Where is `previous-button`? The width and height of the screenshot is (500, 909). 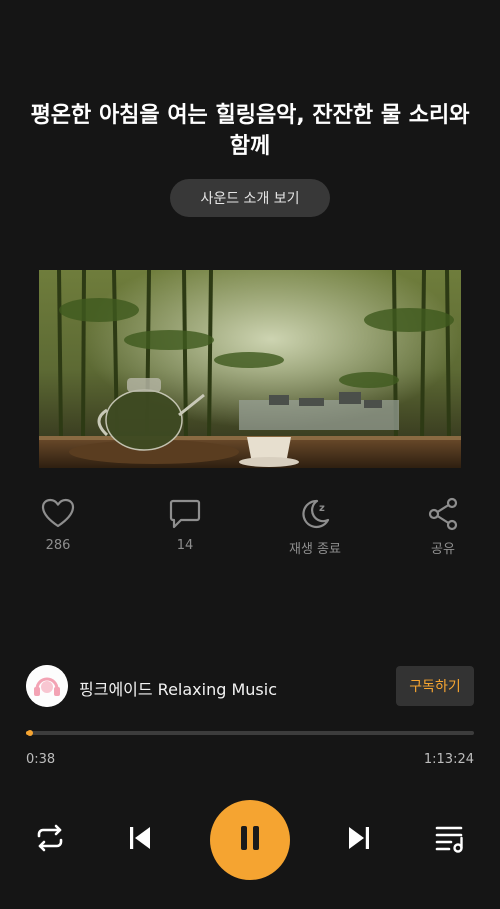 previous-button is located at coordinates (140, 840).